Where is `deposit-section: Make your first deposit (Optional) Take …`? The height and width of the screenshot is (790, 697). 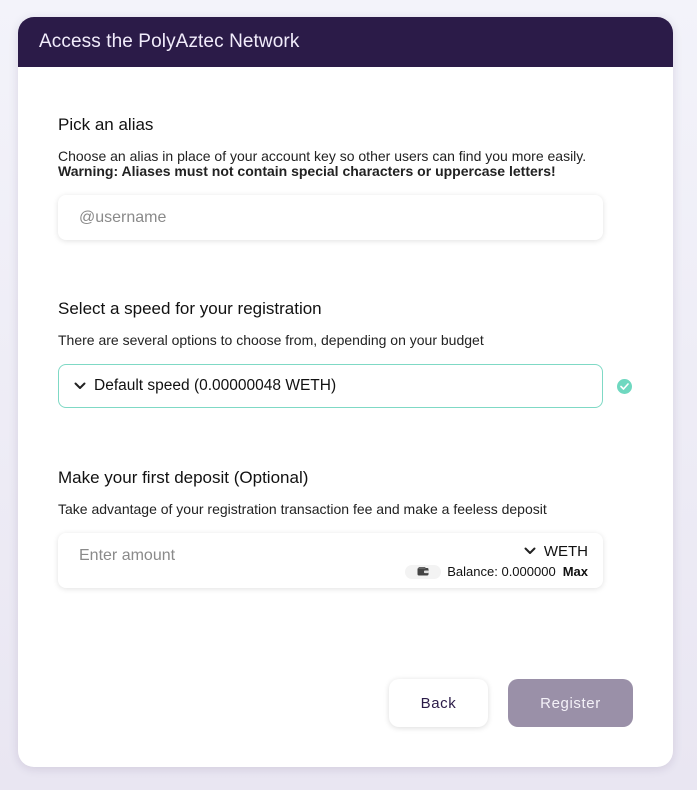 deposit-section: Make your first deposit (Optional) Take … is located at coordinates (338, 492).